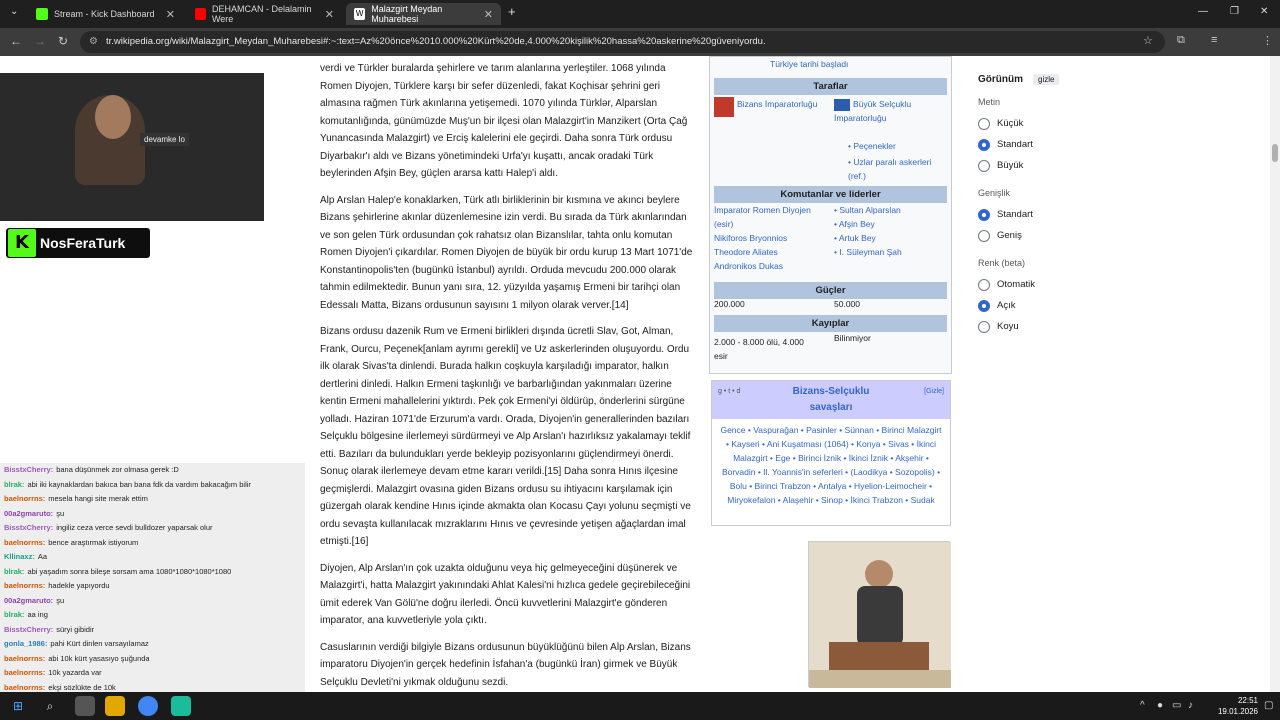  Describe the element at coordinates (1190, 705) in the screenshot. I see `volume-icon: ♪` at that location.